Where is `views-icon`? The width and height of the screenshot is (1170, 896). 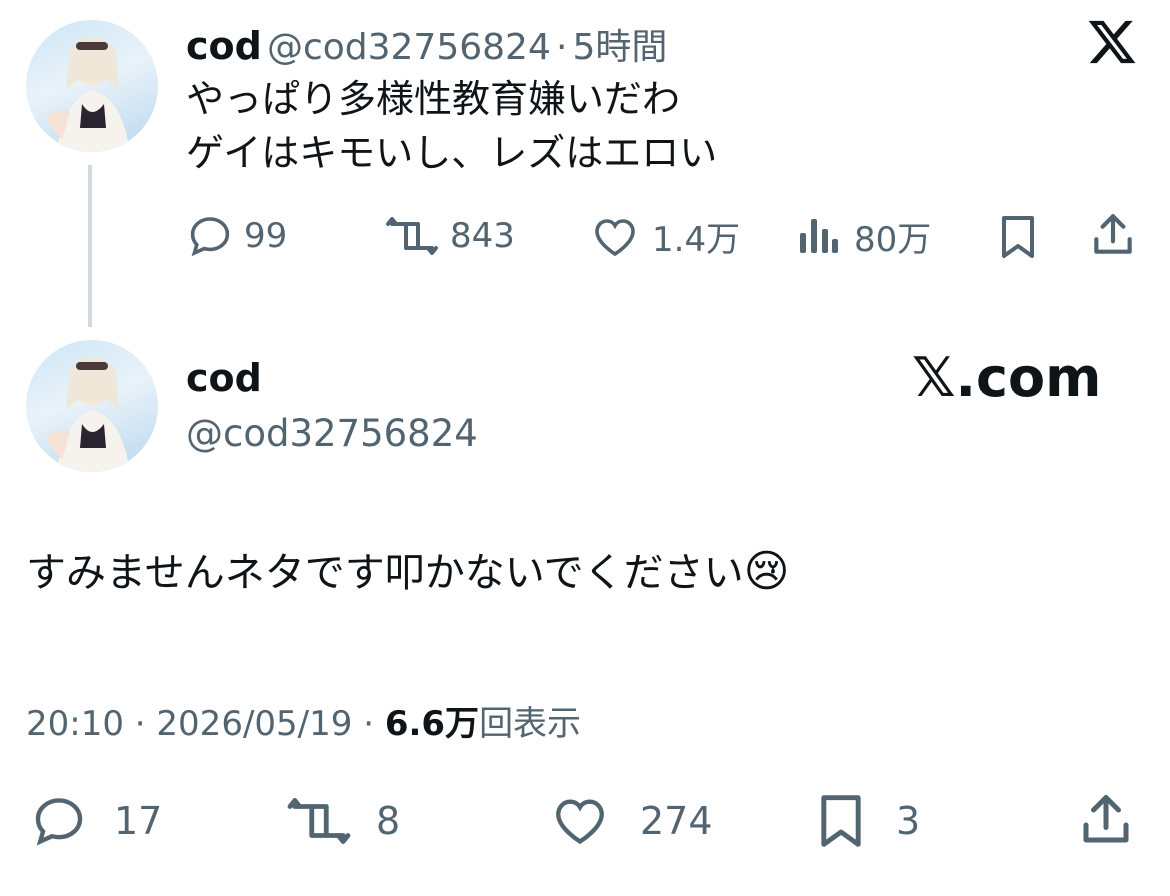 views-icon is located at coordinates (819, 235).